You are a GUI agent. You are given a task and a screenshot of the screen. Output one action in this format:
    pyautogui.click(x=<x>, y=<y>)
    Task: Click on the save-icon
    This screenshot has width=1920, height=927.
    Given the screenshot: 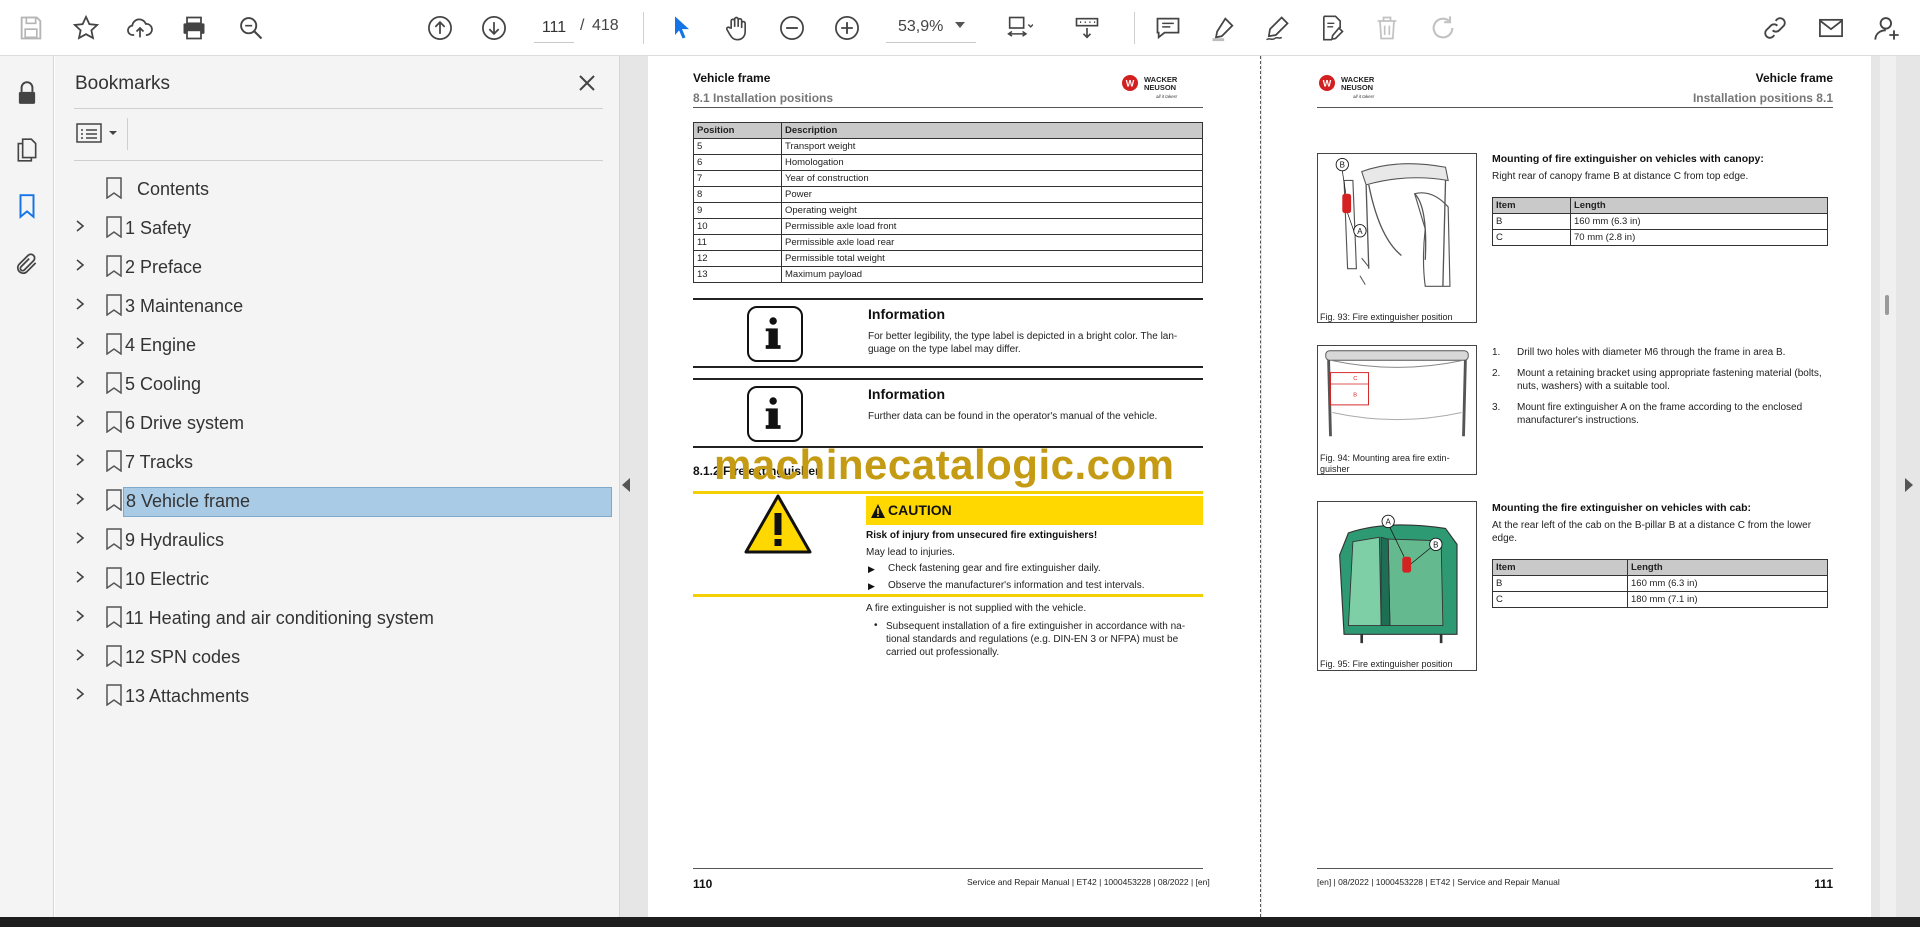 What is the action you would take?
    pyautogui.click(x=31, y=28)
    